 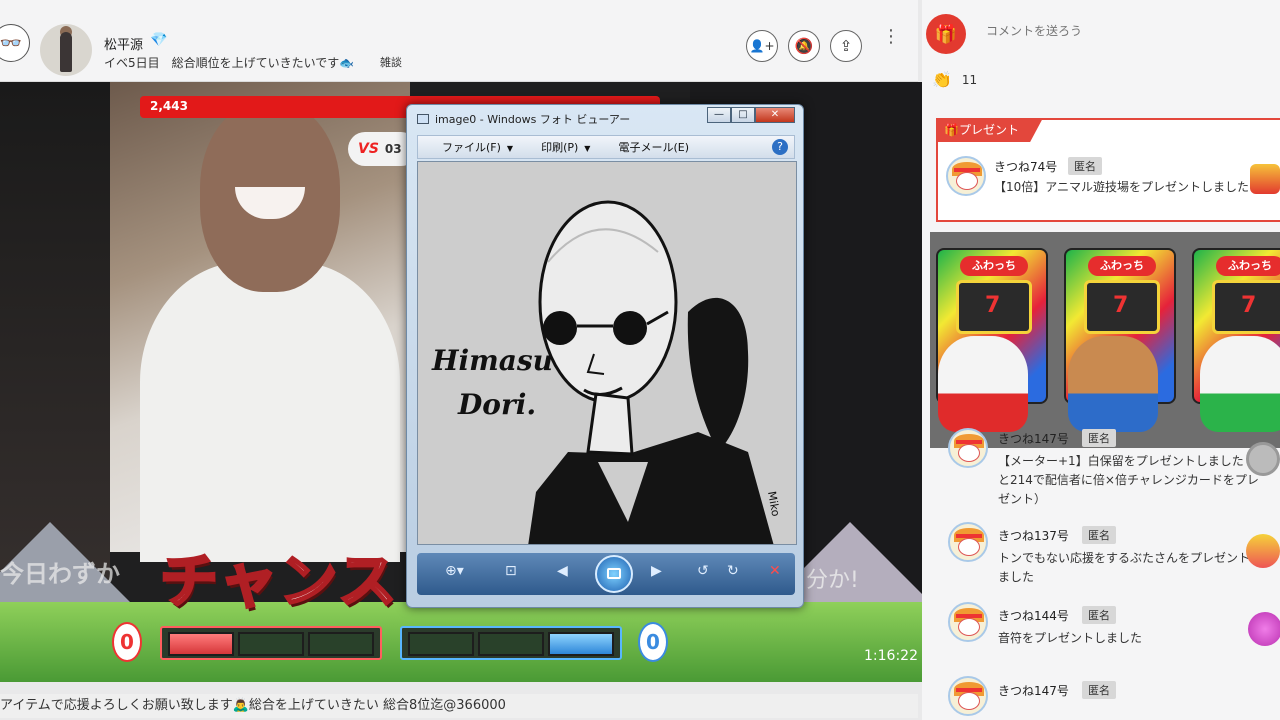 What do you see at coordinates (946, 34) in the screenshot?
I see `gift-button: 🎁` at bounding box center [946, 34].